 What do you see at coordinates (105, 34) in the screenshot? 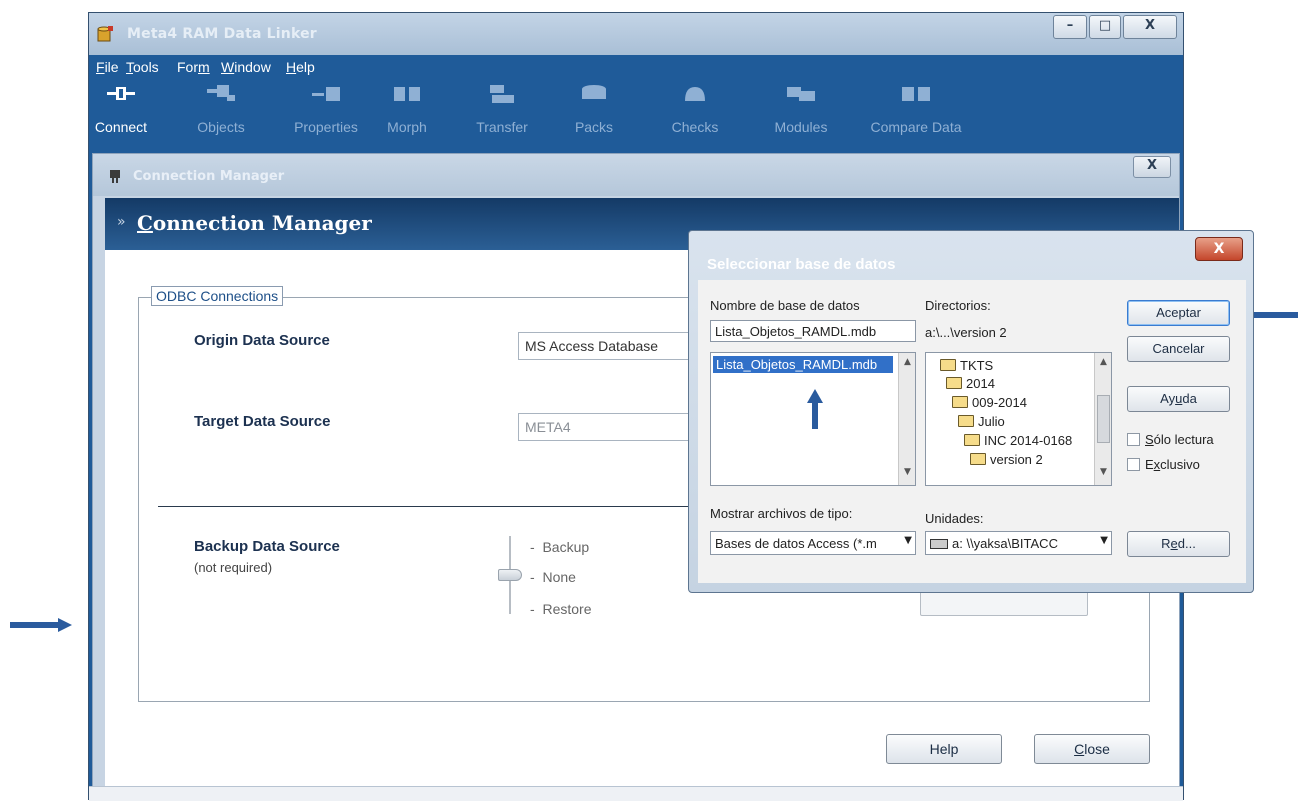
I see `app-database-icon` at bounding box center [105, 34].